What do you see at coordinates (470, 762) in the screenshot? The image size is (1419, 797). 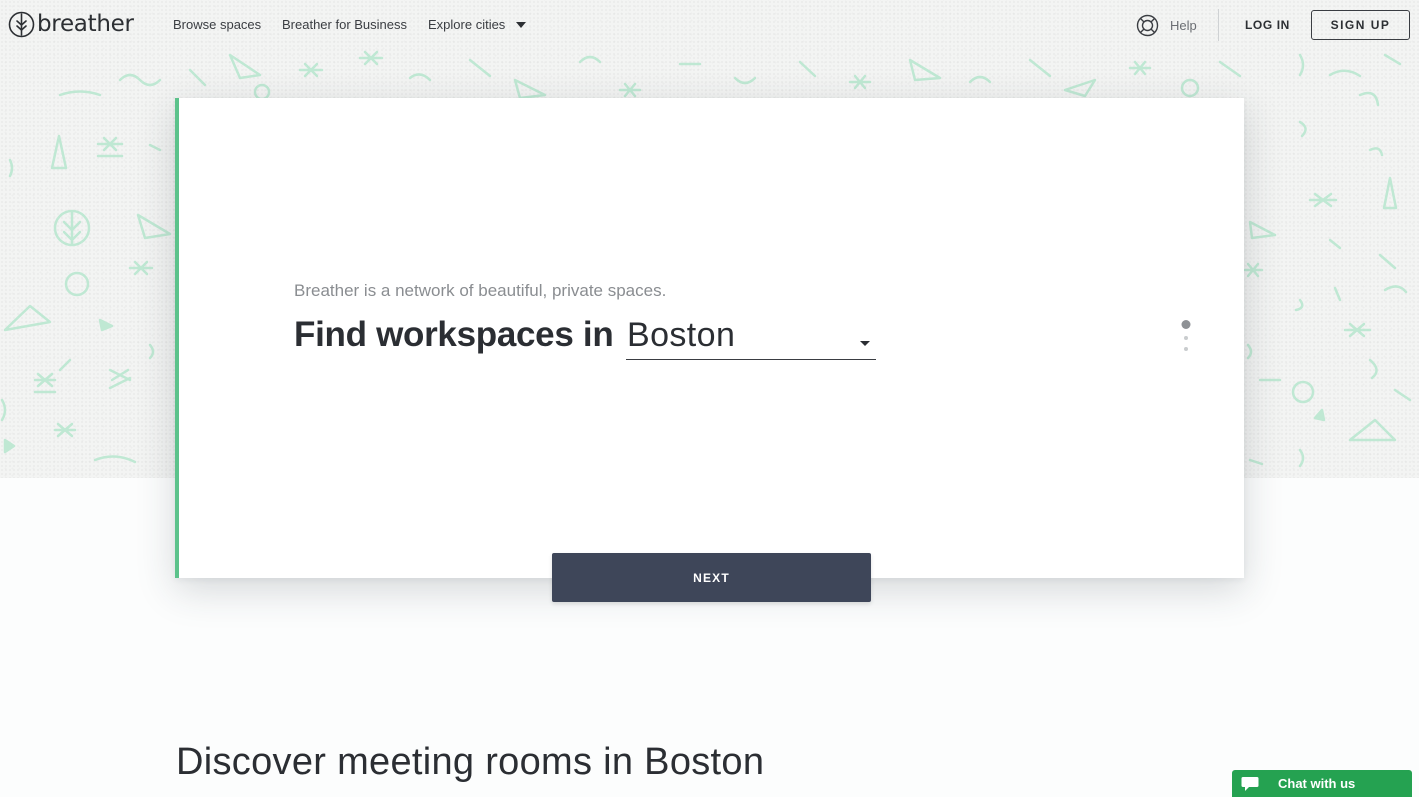 I see `section-title: Discover meeting rooms in Boston` at bounding box center [470, 762].